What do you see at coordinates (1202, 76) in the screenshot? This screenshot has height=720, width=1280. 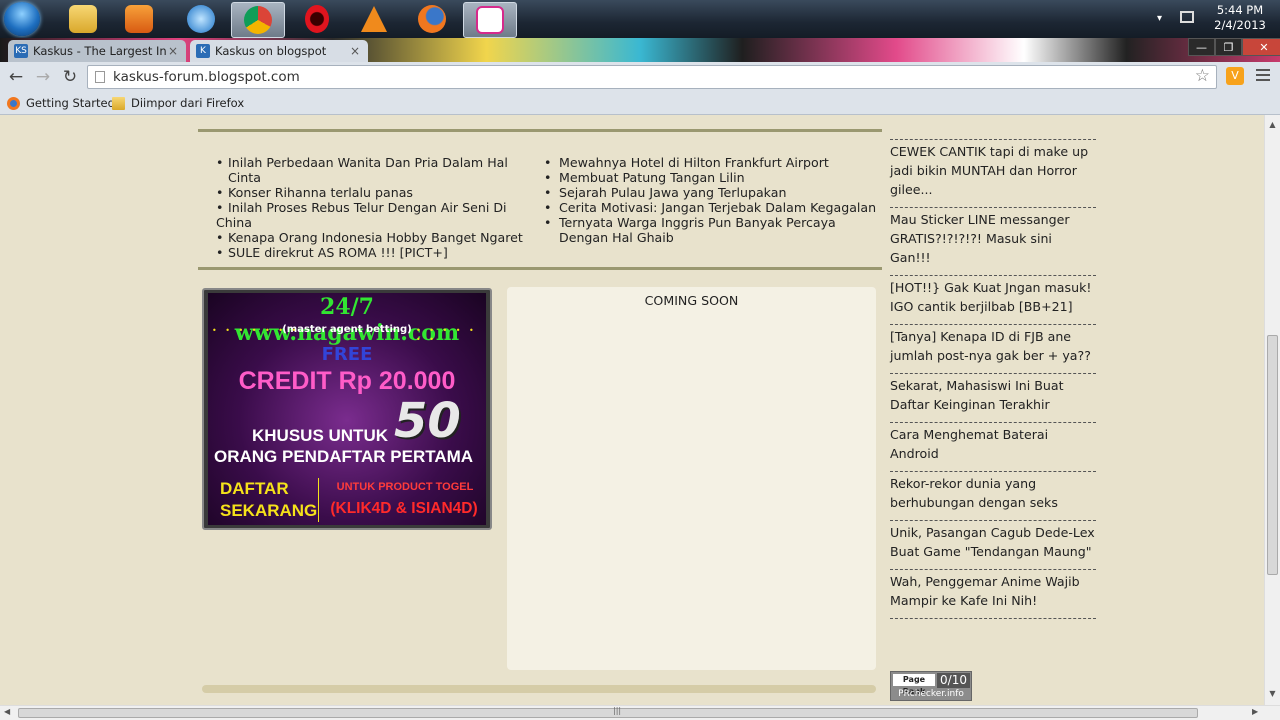 I see `bookmark-star-icon: ☆` at bounding box center [1202, 76].